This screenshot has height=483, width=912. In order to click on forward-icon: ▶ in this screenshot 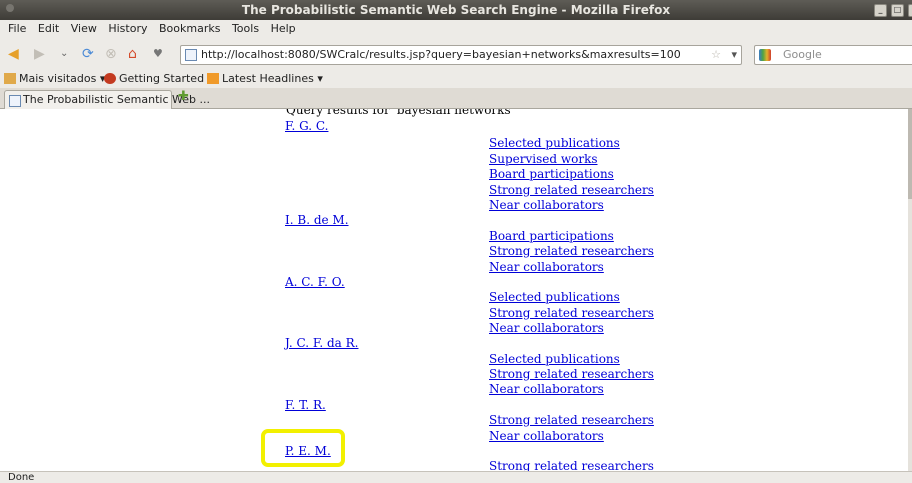, I will do `click(39, 54)`.